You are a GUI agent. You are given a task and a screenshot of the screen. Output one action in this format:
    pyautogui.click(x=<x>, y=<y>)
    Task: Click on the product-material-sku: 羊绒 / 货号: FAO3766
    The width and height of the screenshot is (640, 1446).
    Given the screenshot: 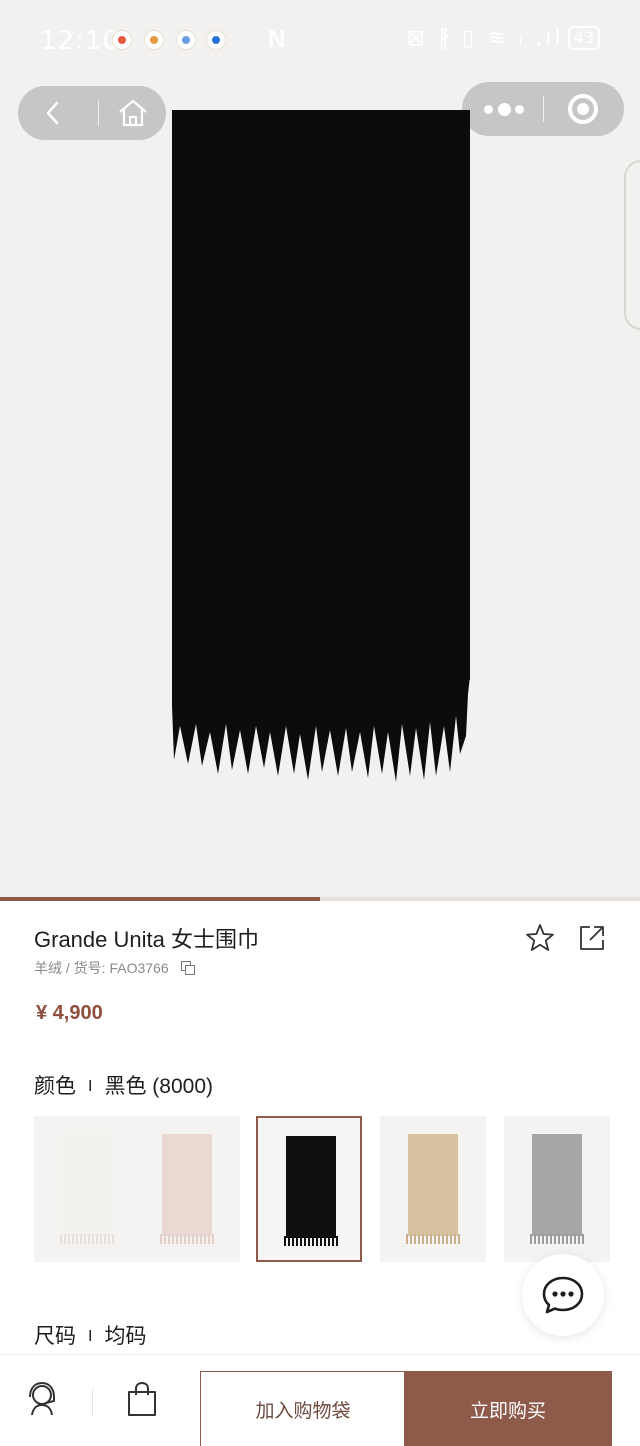 What is the action you would take?
    pyautogui.click(x=101, y=968)
    